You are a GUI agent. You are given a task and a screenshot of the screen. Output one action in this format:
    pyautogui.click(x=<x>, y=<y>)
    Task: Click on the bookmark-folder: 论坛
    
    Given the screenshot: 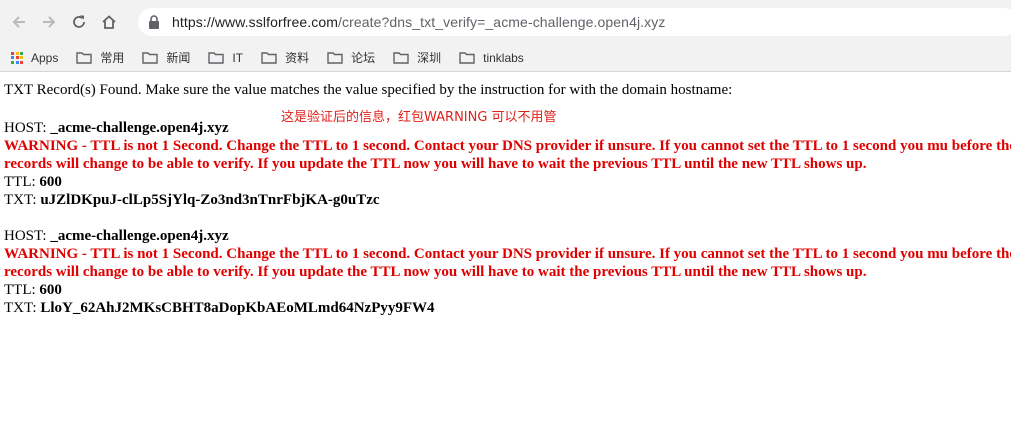 What is the action you would take?
    pyautogui.click(x=351, y=57)
    